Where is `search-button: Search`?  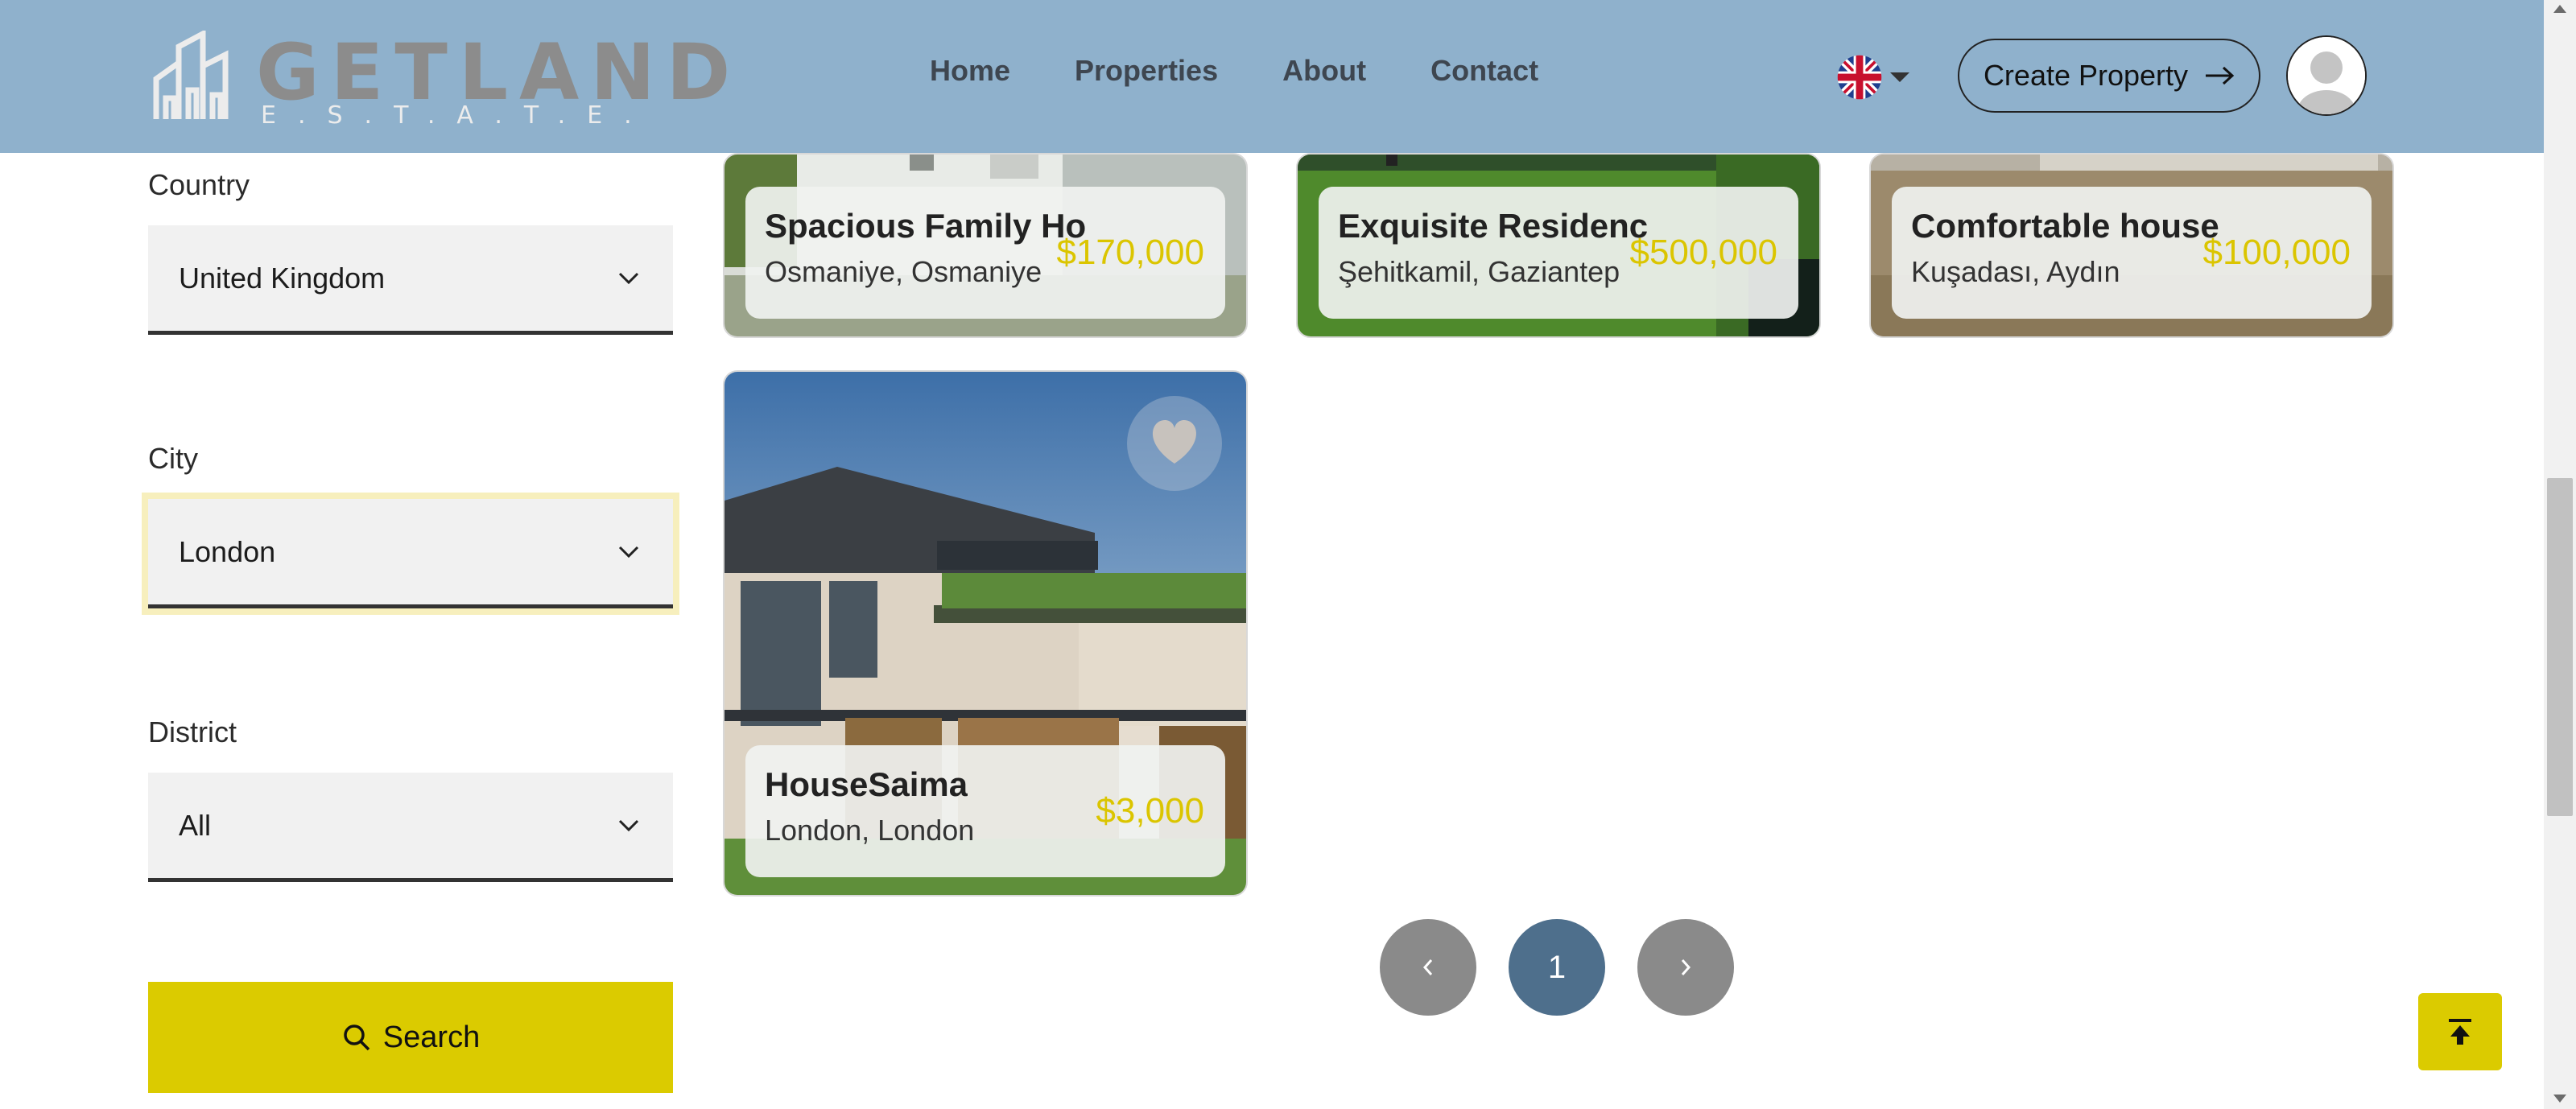
search-button: Search is located at coordinates (410, 1037).